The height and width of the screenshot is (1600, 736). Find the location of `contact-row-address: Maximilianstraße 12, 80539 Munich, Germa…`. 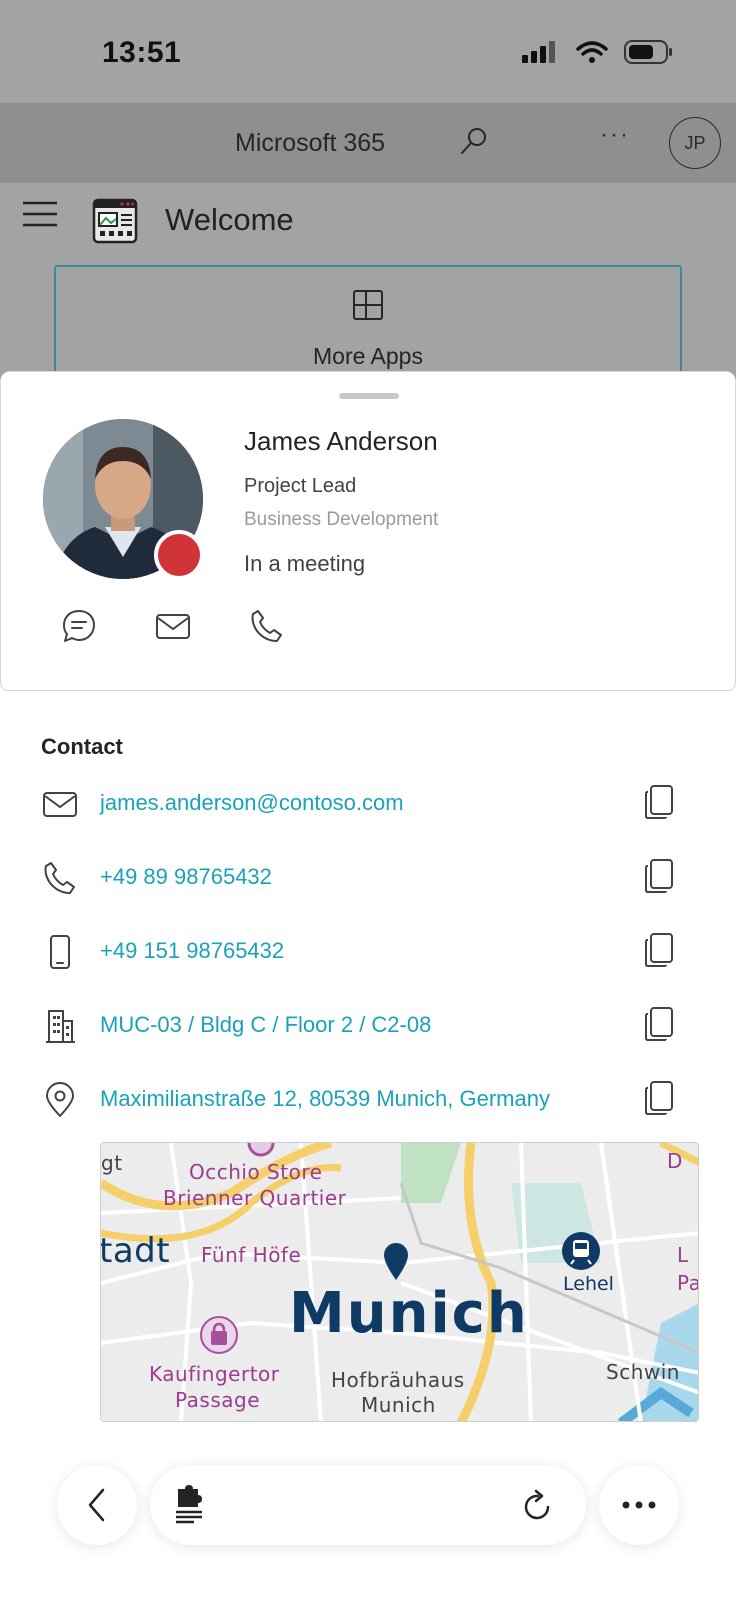

contact-row-address: Maximilianstraße 12, 80539 Munich, Germa… is located at coordinates (368, 1101).